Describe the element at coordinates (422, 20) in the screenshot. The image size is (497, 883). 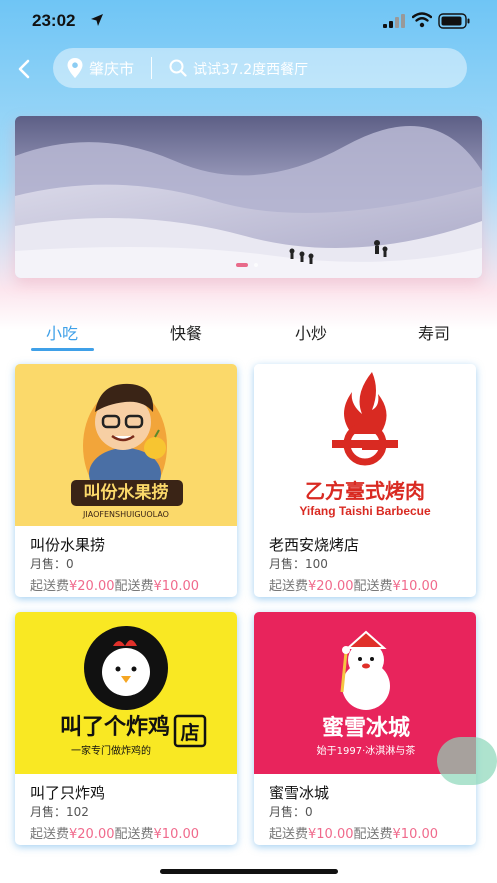
I see `wifi-icon` at that location.